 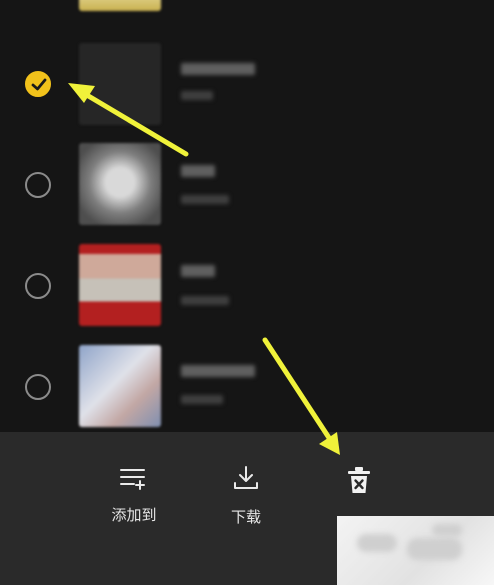 What do you see at coordinates (134, 515) in the screenshot?
I see `add-to-label: 添加到` at bounding box center [134, 515].